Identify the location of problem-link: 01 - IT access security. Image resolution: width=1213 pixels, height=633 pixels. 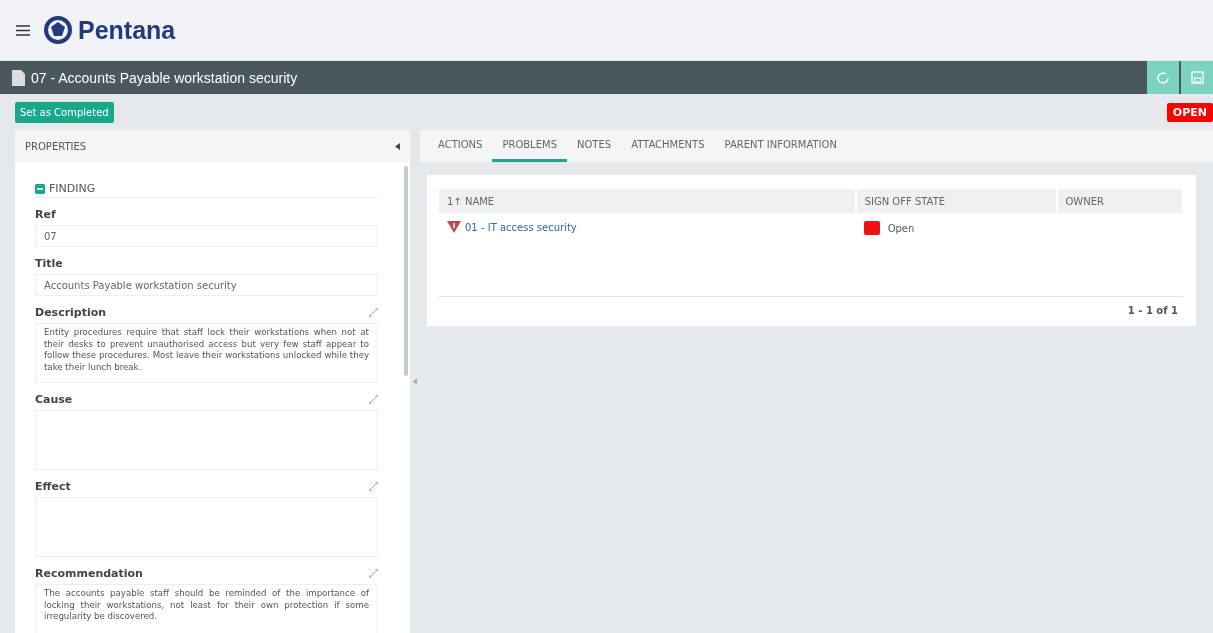
(521, 227).